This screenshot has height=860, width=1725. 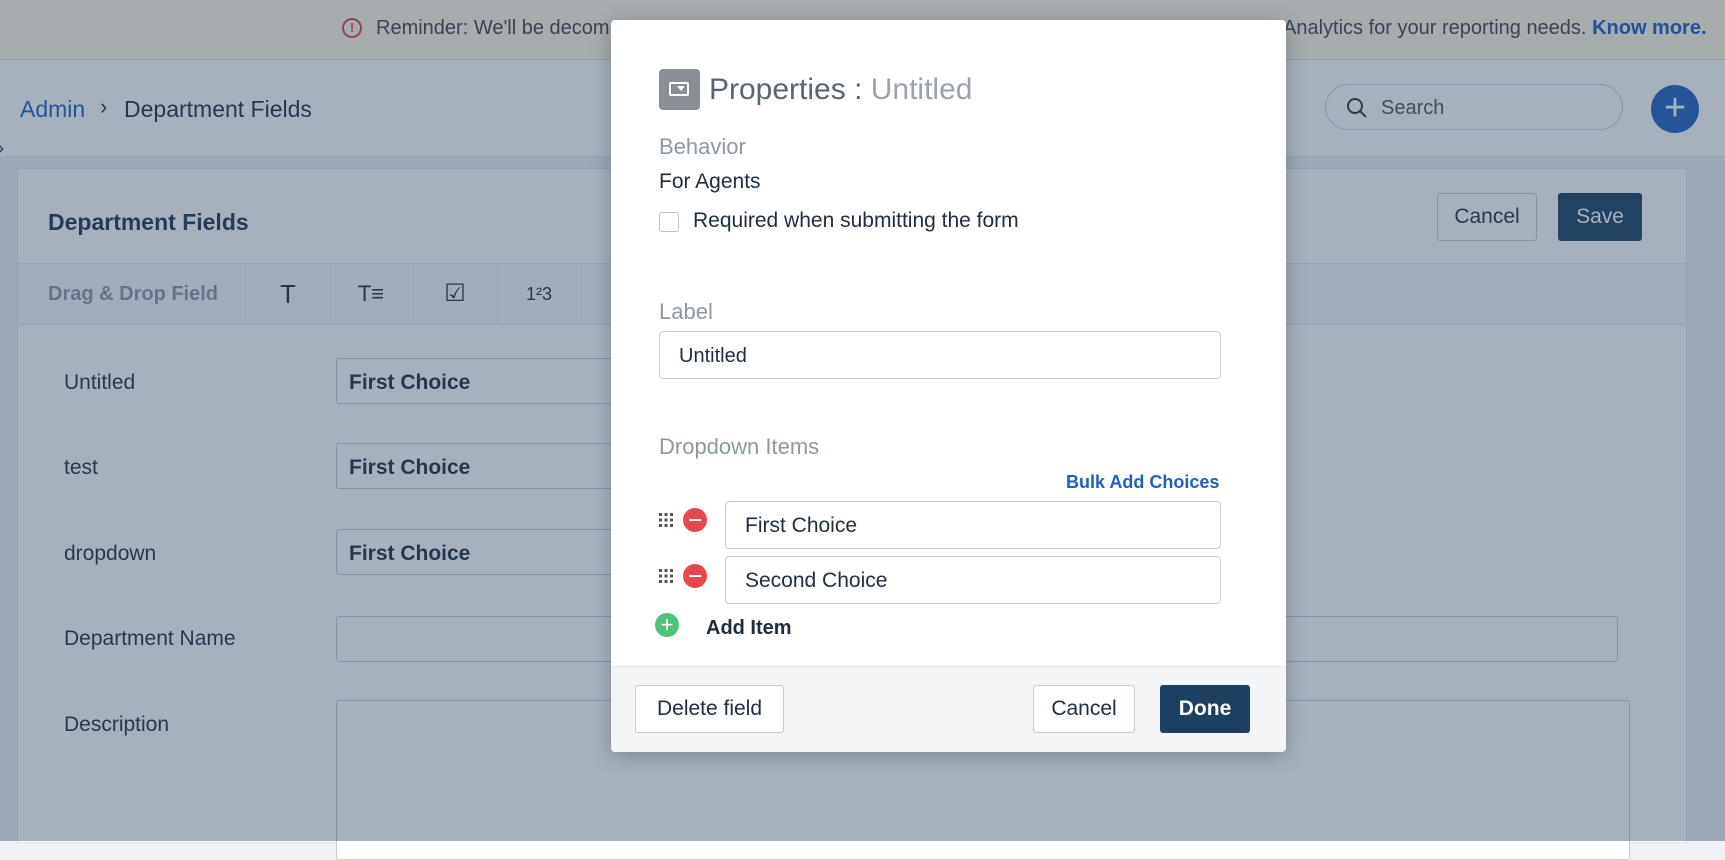 What do you see at coordinates (749, 628) in the screenshot?
I see `add-item-button: Add Item` at bounding box center [749, 628].